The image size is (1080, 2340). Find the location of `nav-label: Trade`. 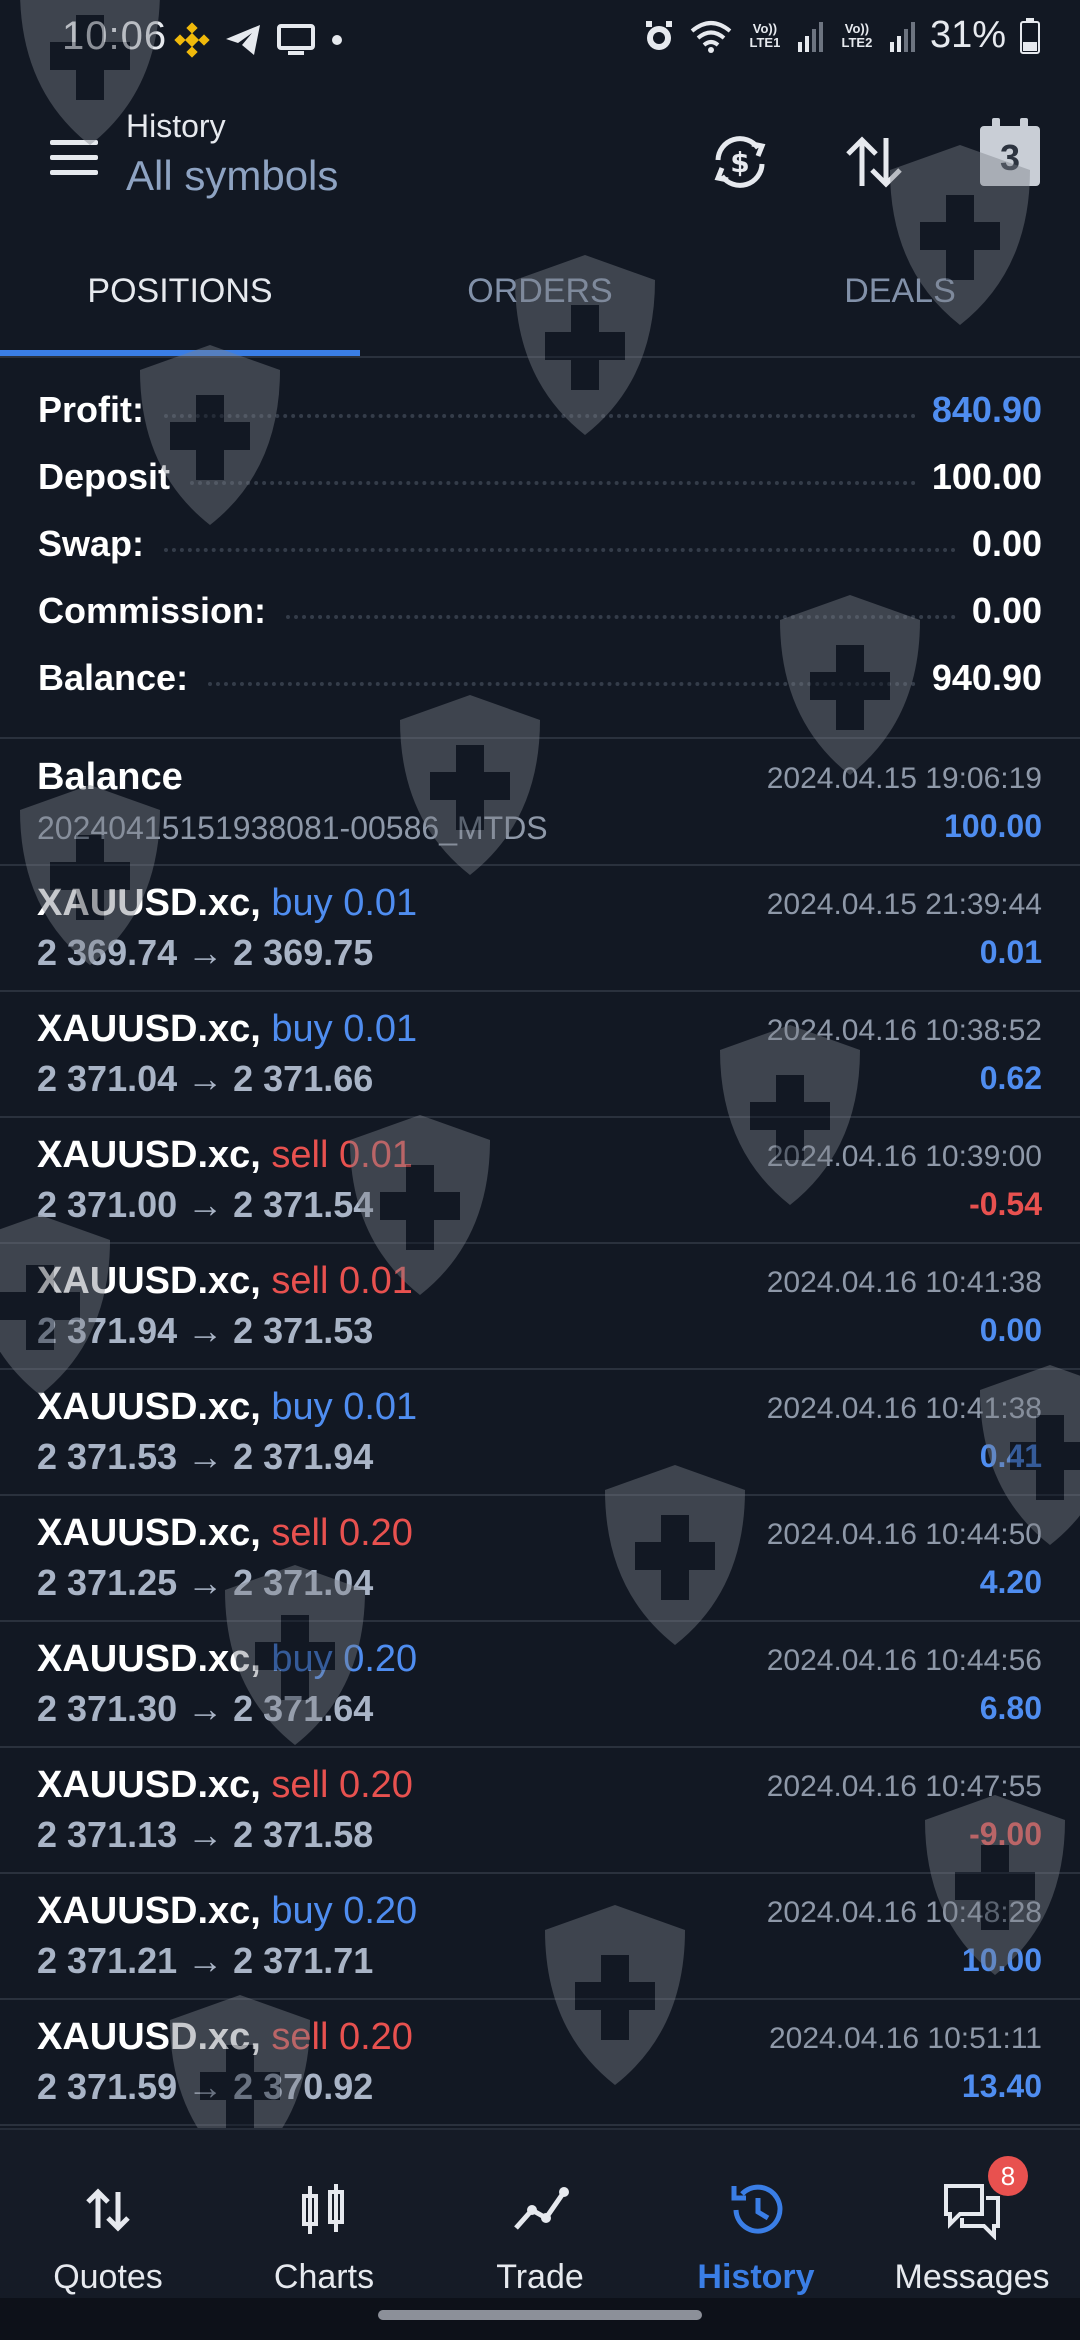

nav-label: Trade is located at coordinates (540, 2277).